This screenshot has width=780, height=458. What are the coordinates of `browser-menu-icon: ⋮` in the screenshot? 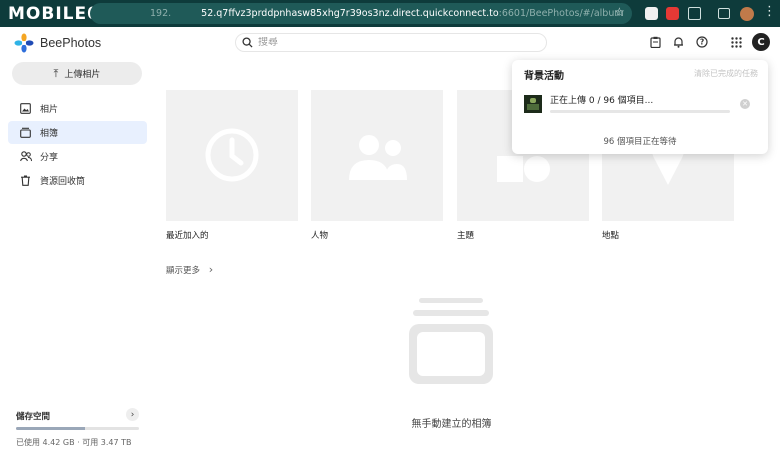 It's located at (769, 12).